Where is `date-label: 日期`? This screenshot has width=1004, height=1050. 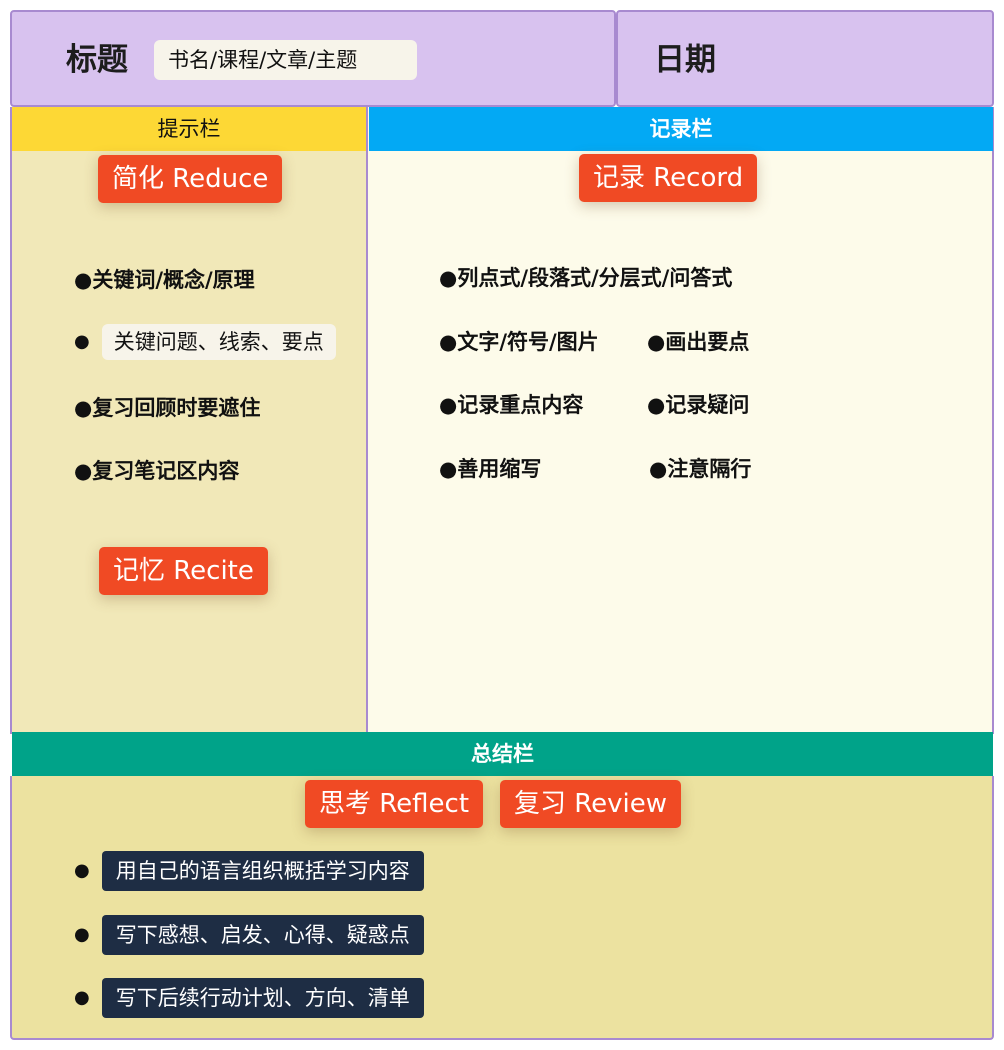 date-label: 日期 is located at coordinates (685, 60).